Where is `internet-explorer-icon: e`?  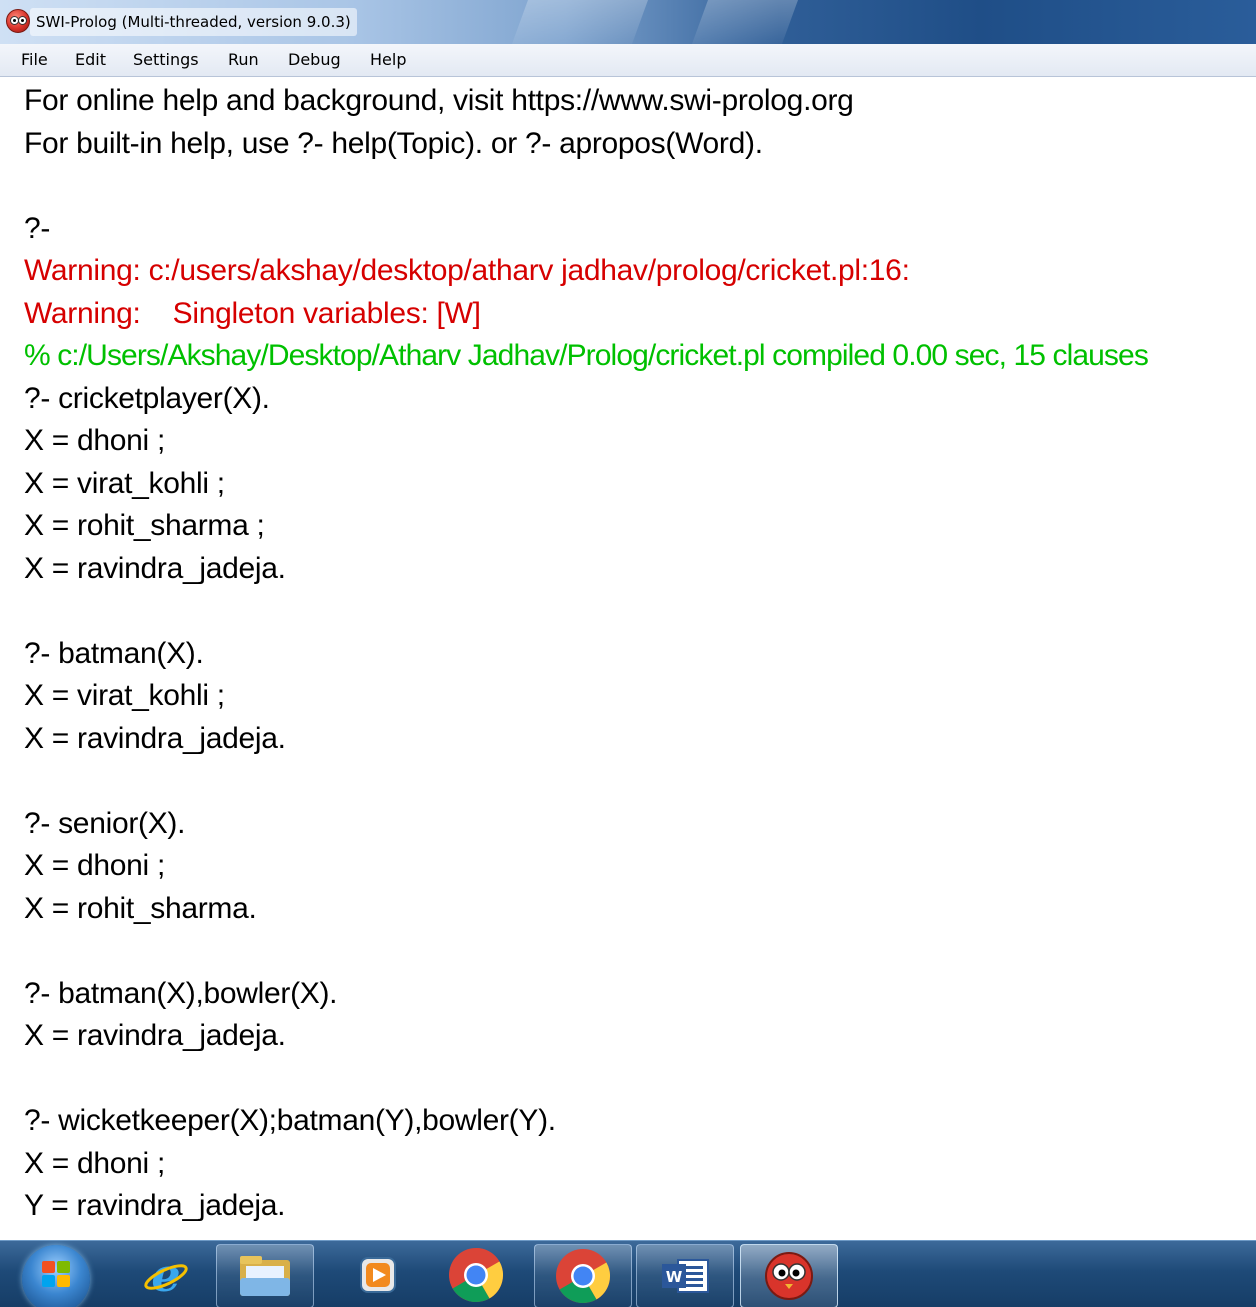 internet-explorer-icon: e is located at coordinates (166, 1275).